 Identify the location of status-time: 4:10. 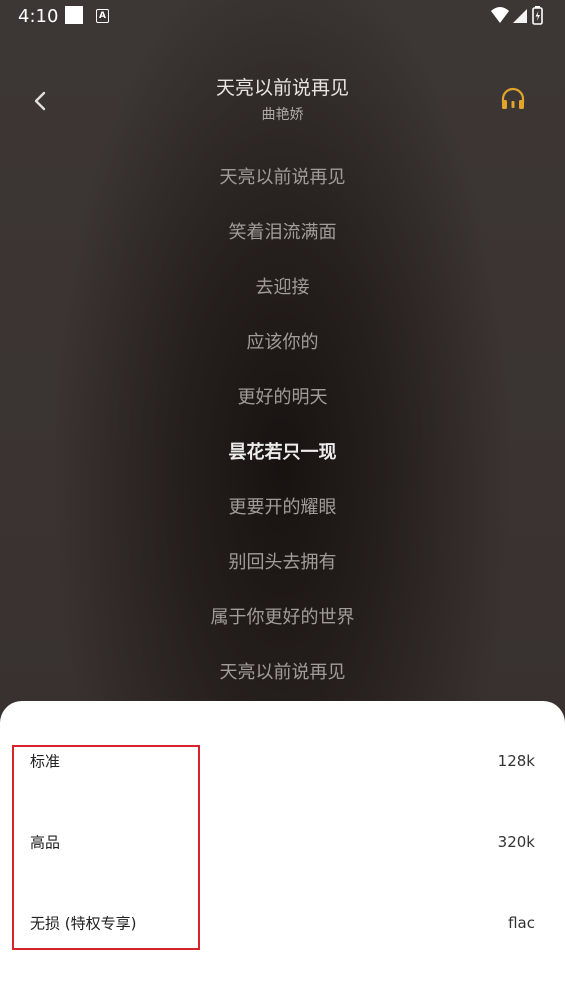
(38, 16).